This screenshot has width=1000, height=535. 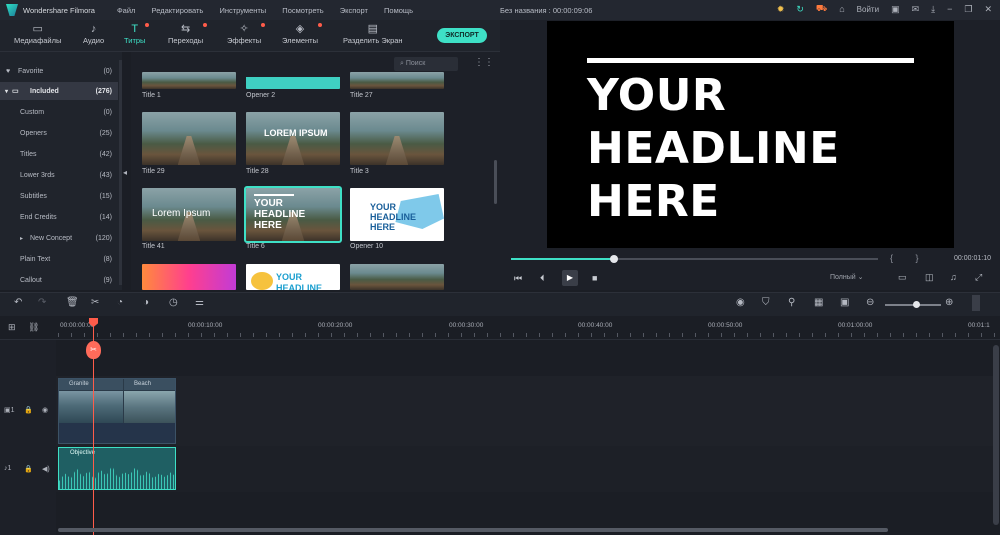 I want to click on zoom-in-icon: ⊕, so click(x=949, y=302).